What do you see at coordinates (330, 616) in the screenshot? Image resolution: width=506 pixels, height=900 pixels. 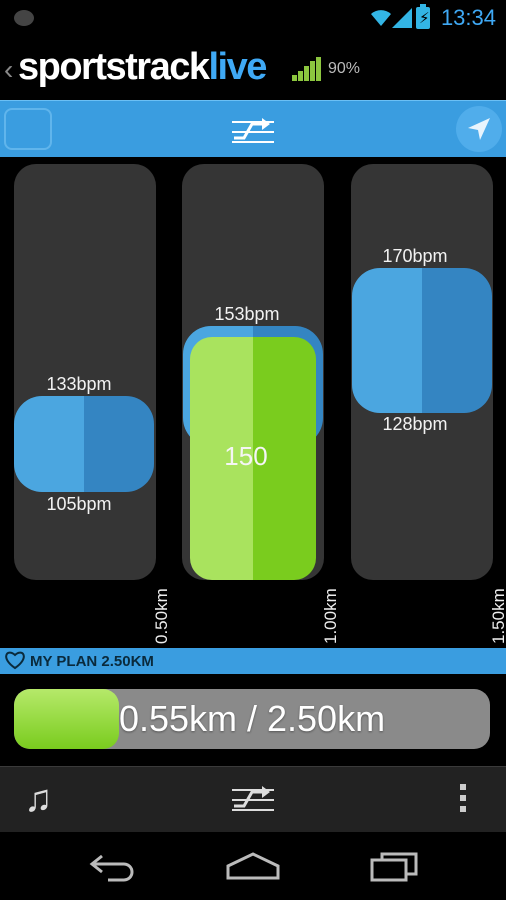 I see `distance-marker-2: 1.00km` at bounding box center [330, 616].